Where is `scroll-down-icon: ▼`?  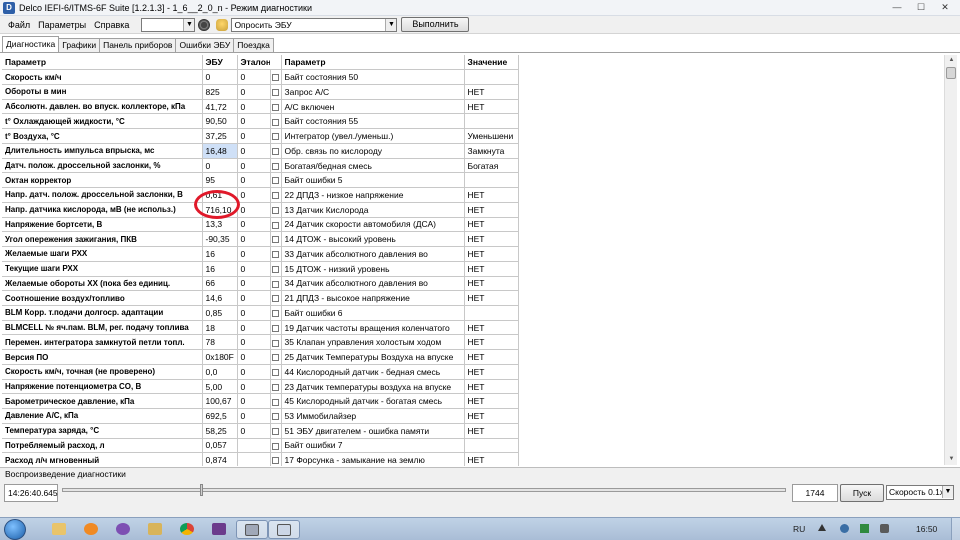 scroll-down-icon: ▼ is located at coordinates (951, 459).